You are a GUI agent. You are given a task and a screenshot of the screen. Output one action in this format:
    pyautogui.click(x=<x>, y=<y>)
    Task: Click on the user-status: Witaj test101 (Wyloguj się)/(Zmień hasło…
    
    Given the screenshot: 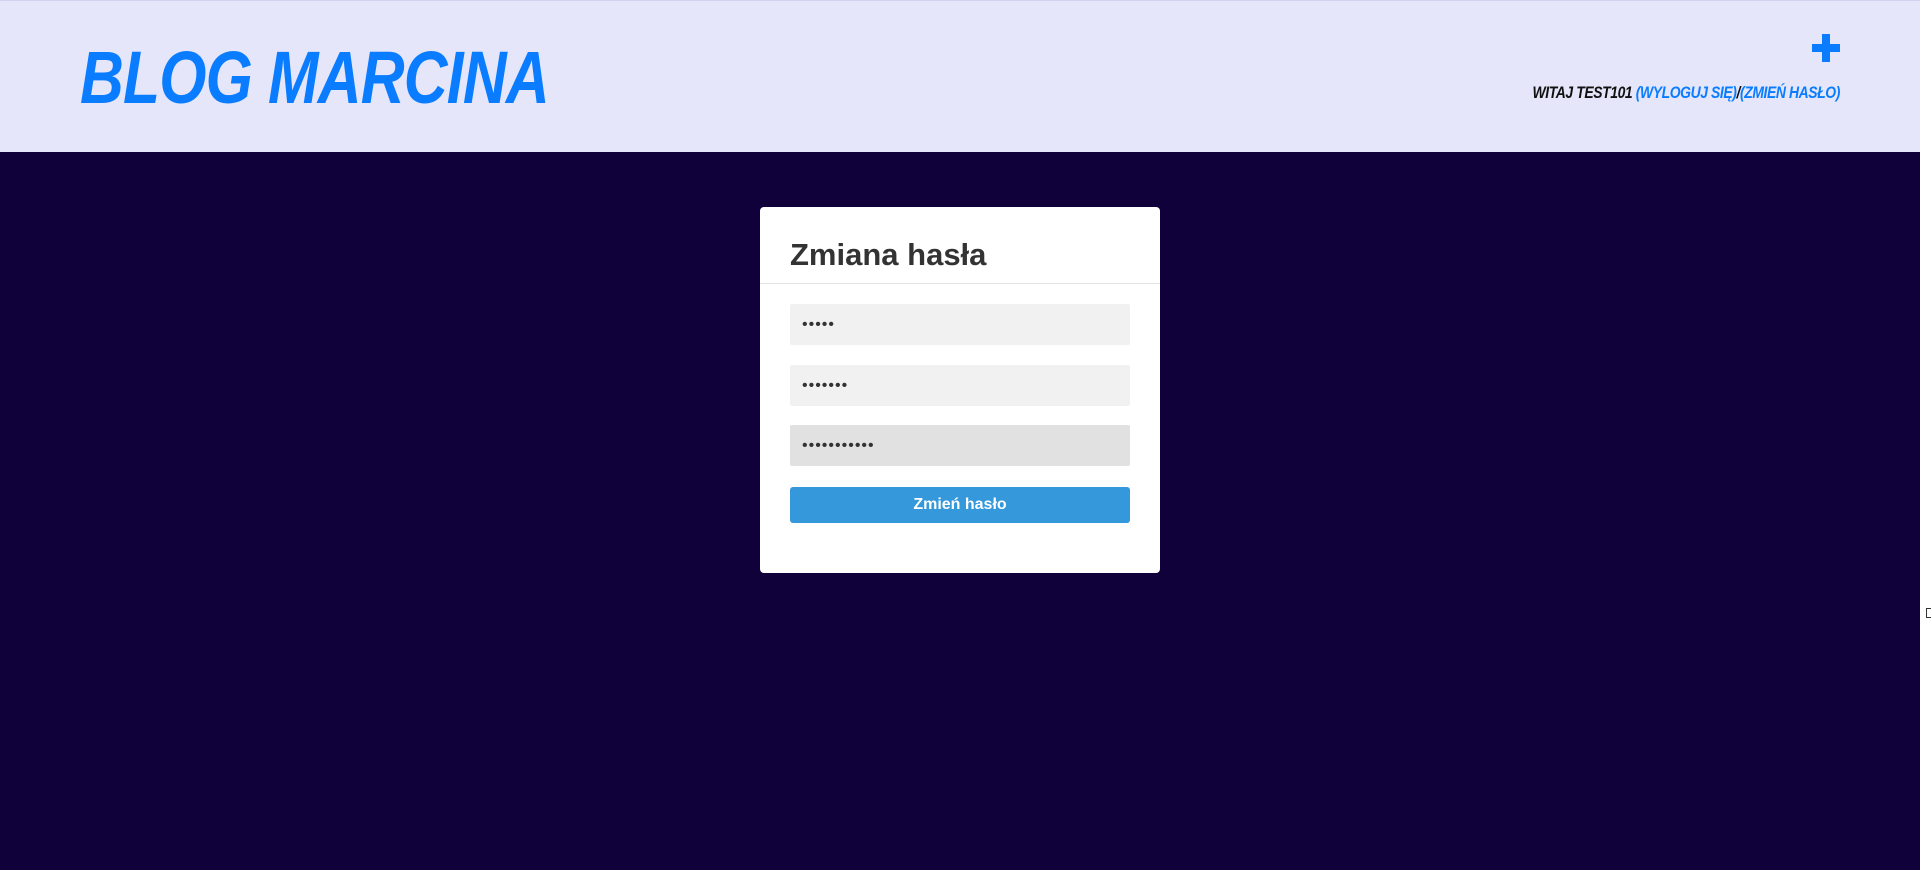 What is the action you would take?
    pyautogui.click(x=1686, y=93)
    